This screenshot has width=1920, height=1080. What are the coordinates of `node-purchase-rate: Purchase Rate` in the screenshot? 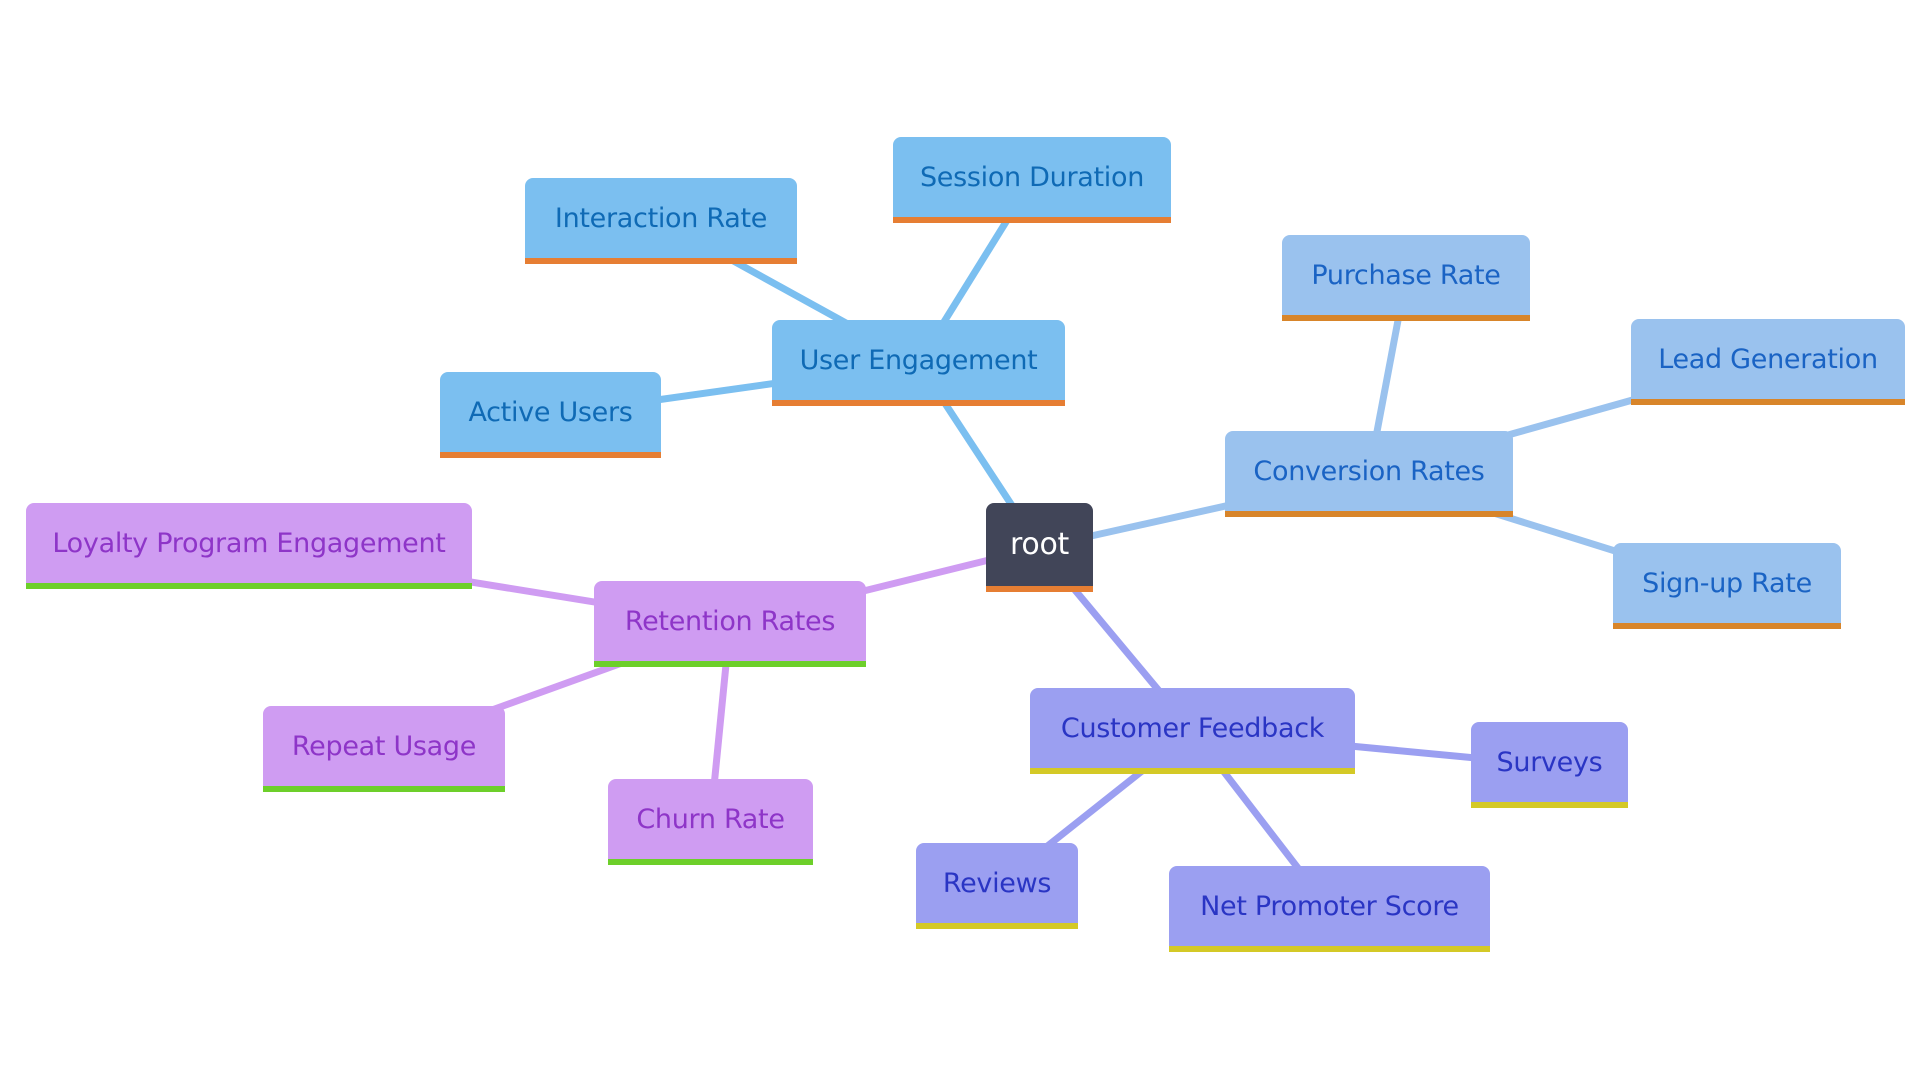 It's located at (1406, 278).